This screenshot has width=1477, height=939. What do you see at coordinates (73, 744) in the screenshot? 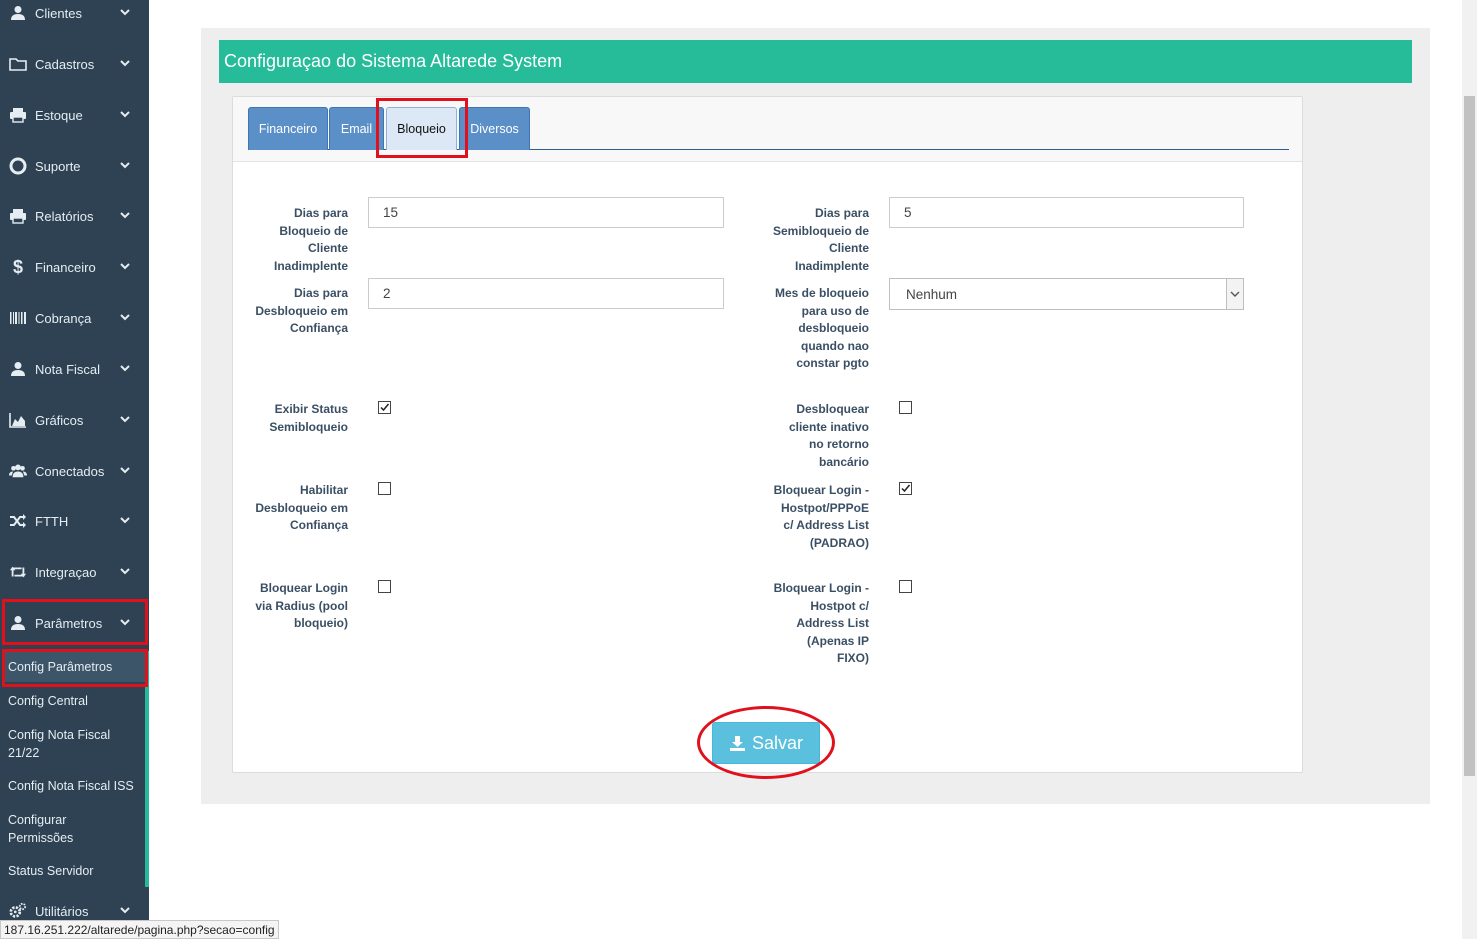
I see `sidebar-subitem-config-nota-fiscal-21-22: Config Nota Fiscal 21/22` at bounding box center [73, 744].